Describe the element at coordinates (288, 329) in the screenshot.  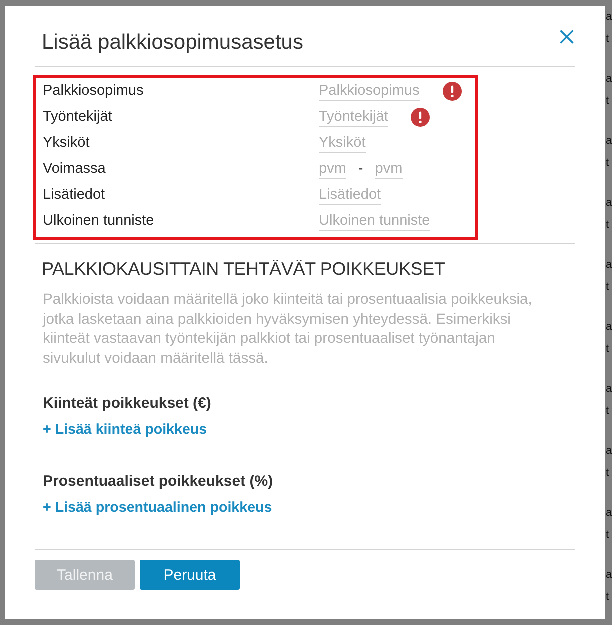
I see `section-description: Palkkioista voidaan määritellä joko kiinteitä tai prosentuaalisia poikkeuksia, jotka lasketaan aina palkkioiden hyväksymisen yhteydessä. Esimerkiksi kiinteät vastaavan työntekijän palkkiot tai prosentuaaliset työnantajan sivukulut voidaan määritellä tässä.` at that location.